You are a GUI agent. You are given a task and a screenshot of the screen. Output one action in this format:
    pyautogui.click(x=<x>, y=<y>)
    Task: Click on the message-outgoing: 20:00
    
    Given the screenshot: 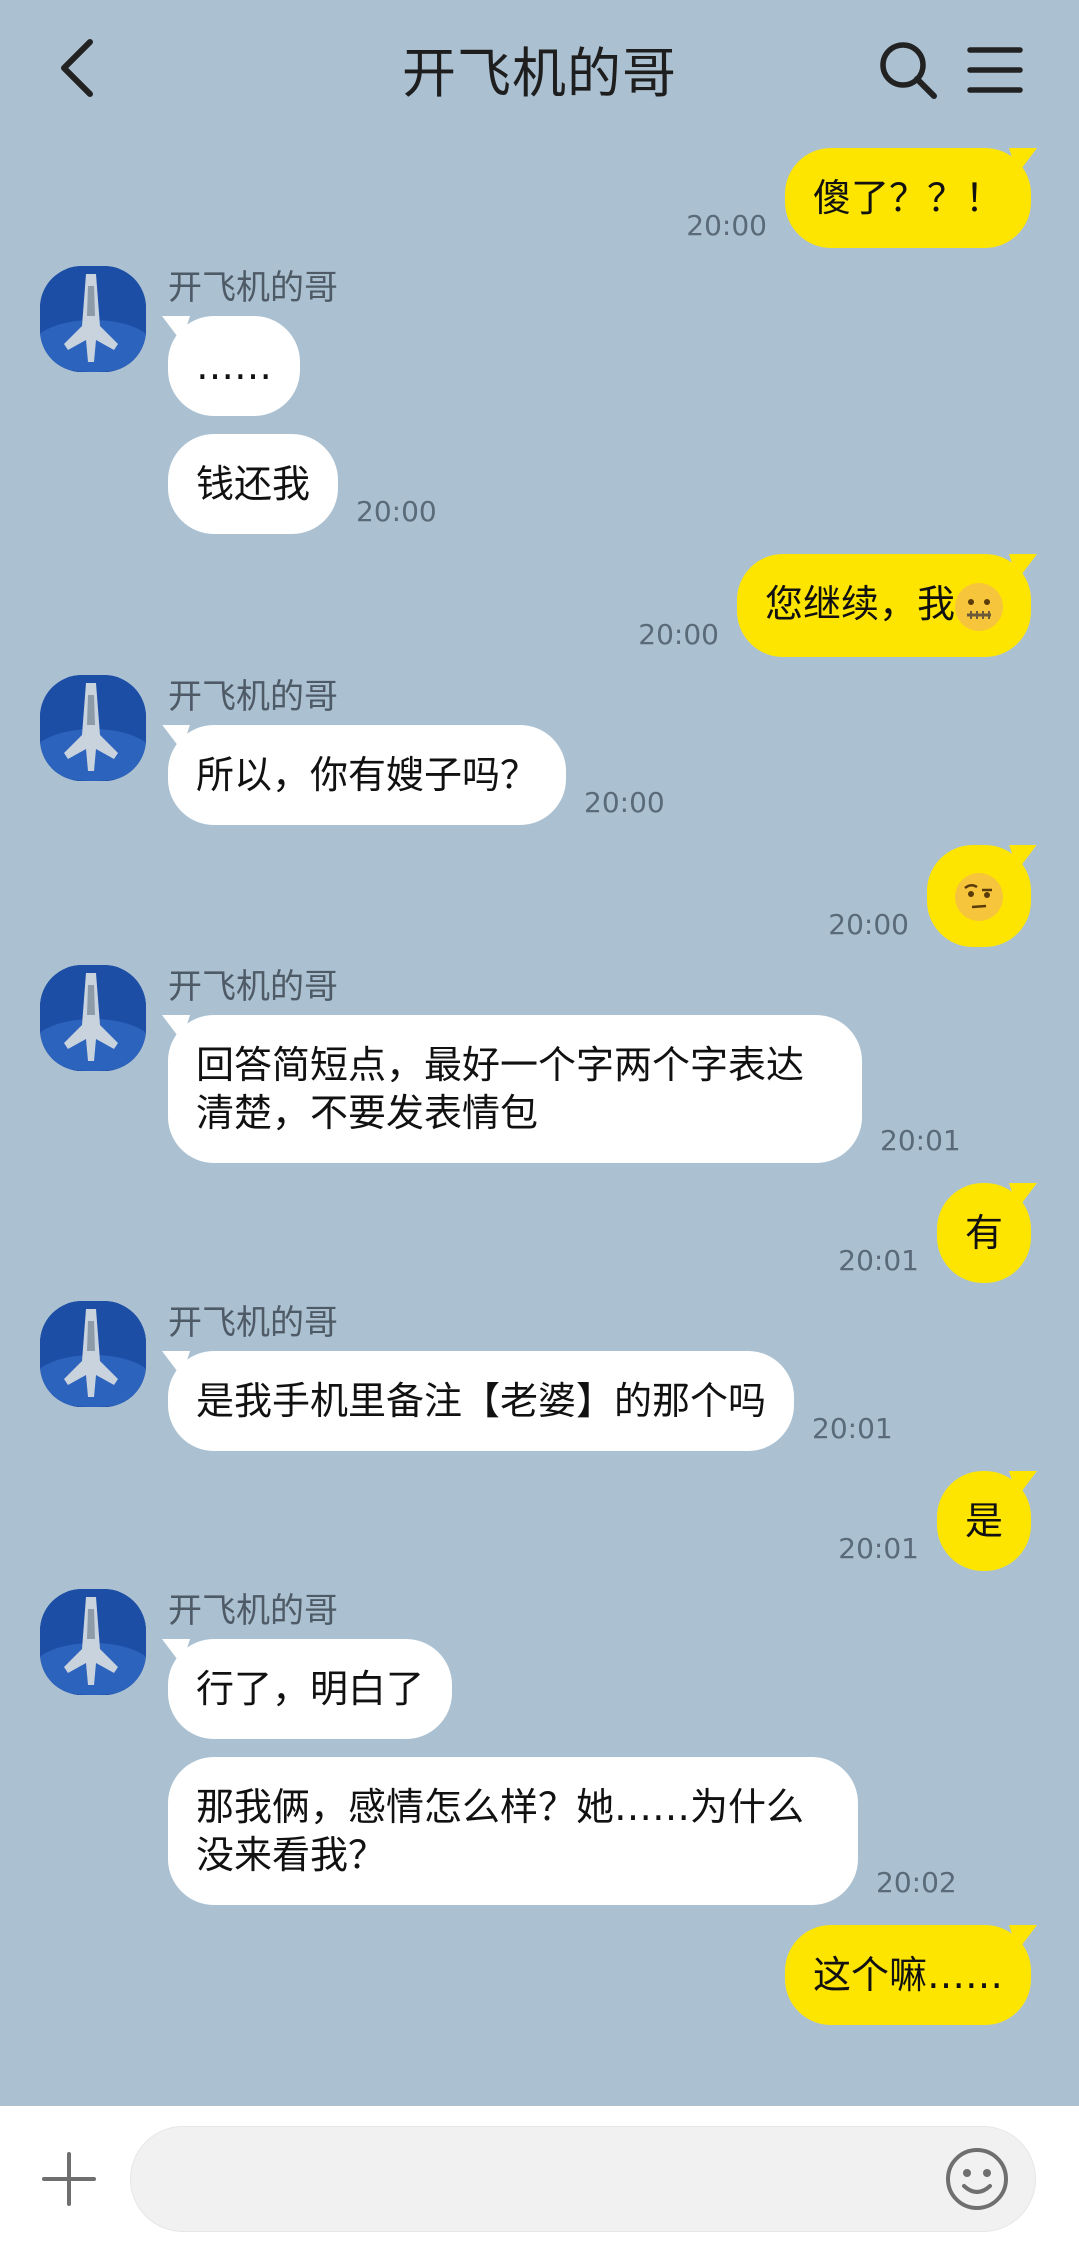 What is the action you would take?
    pyautogui.click(x=539, y=895)
    